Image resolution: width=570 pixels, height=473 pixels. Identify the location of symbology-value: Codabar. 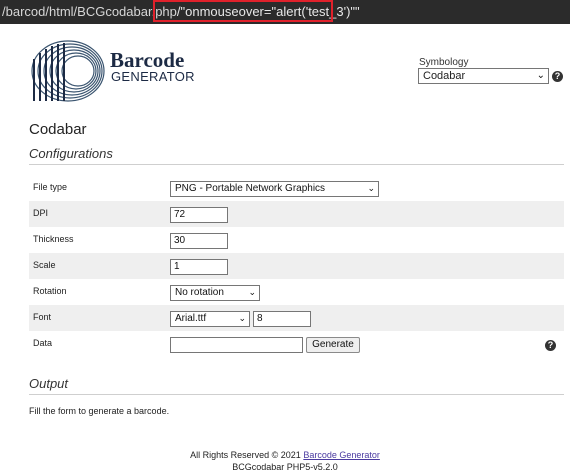
(444, 76).